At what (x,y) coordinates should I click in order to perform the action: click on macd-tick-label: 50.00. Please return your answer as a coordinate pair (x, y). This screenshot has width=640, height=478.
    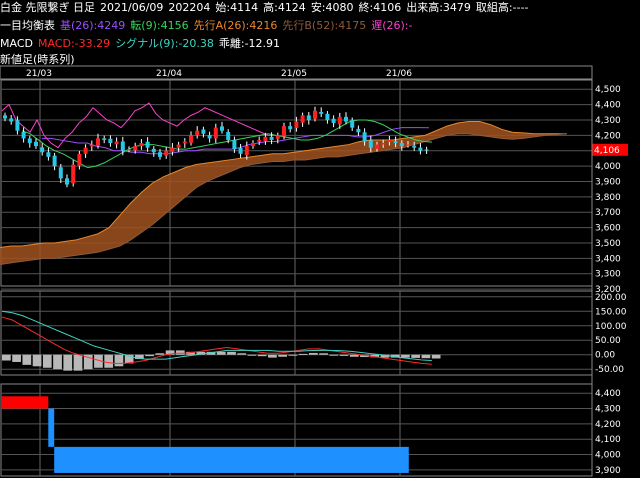
    Looking at the image, I should click on (608, 341).